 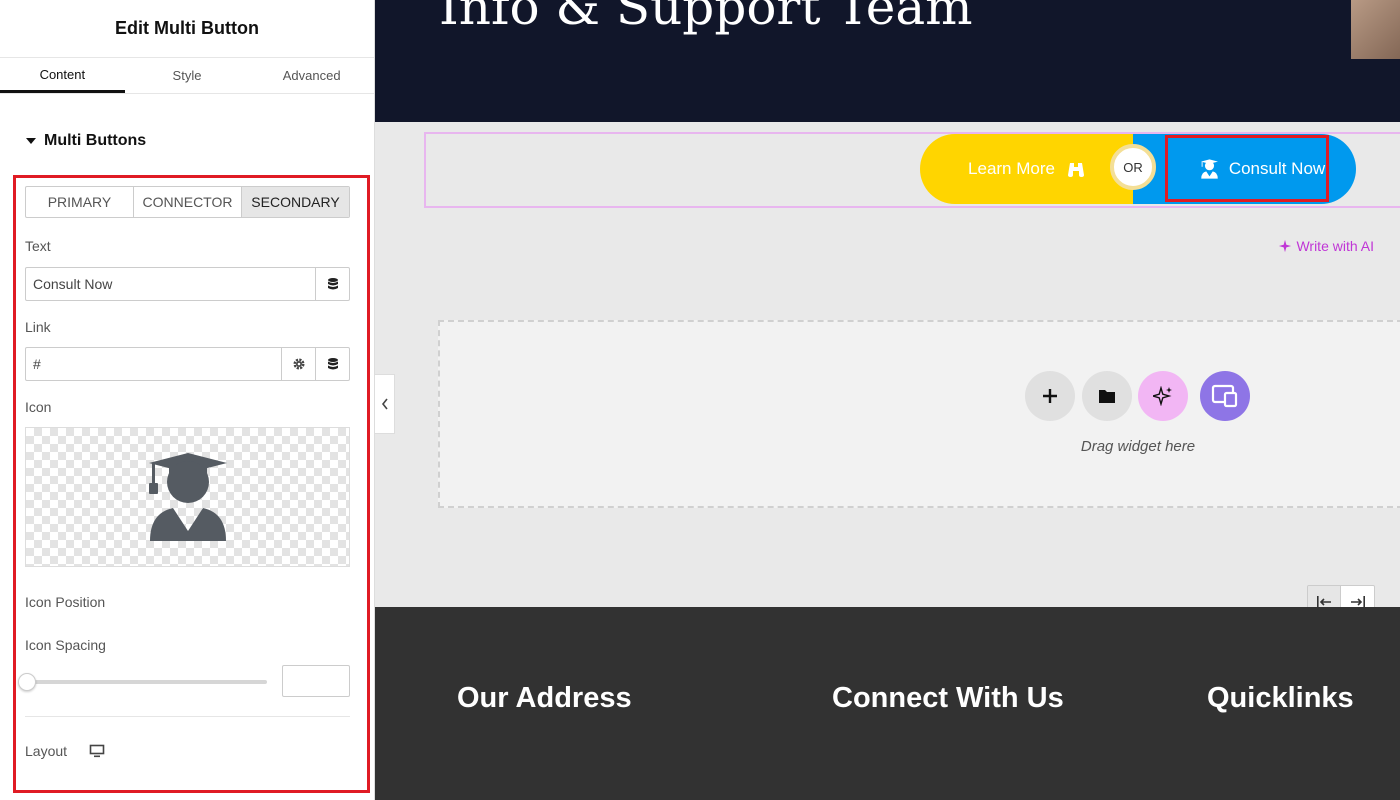 What do you see at coordinates (544, 698) in the screenshot?
I see `footer-heading-address: Our Address` at bounding box center [544, 698].